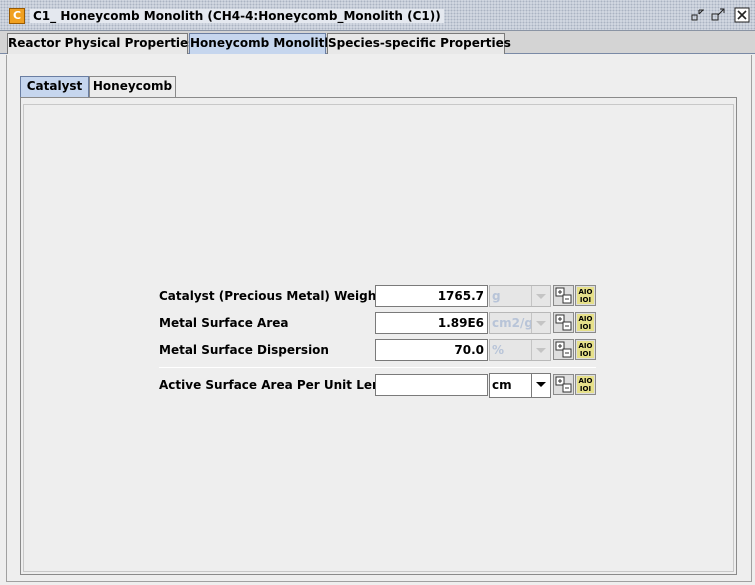 This screenshot has height=585, width=755. Describe the element at coordinates (431, 323) in the screenshot. I see `metal-surface-area-input: 1.89E6` at that location.